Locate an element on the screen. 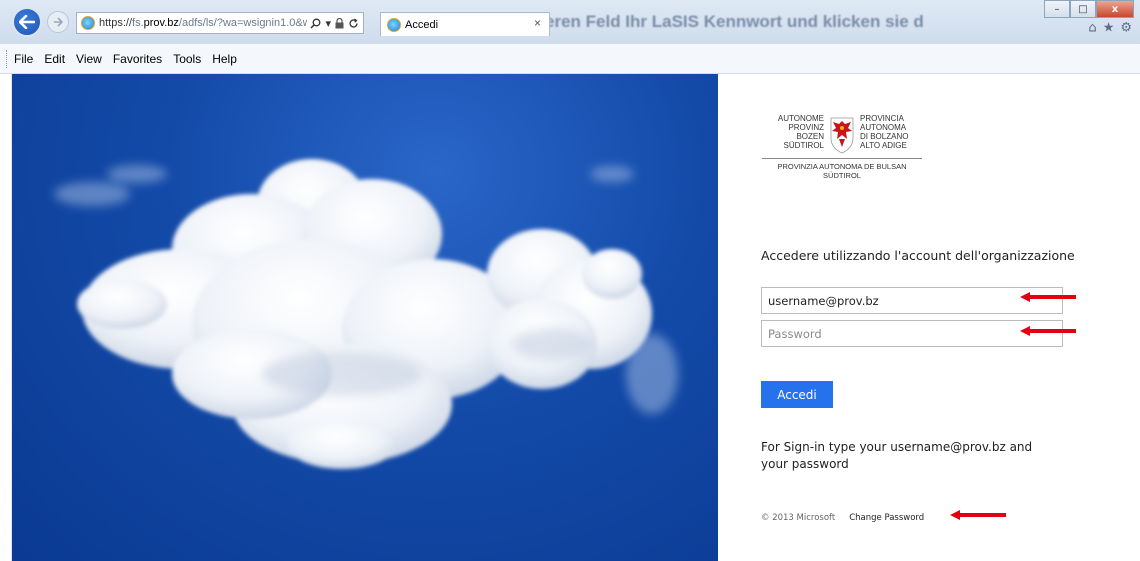 The width and height of the screenshot is (1140, 561). username-input is located at coordinates (912, 300).